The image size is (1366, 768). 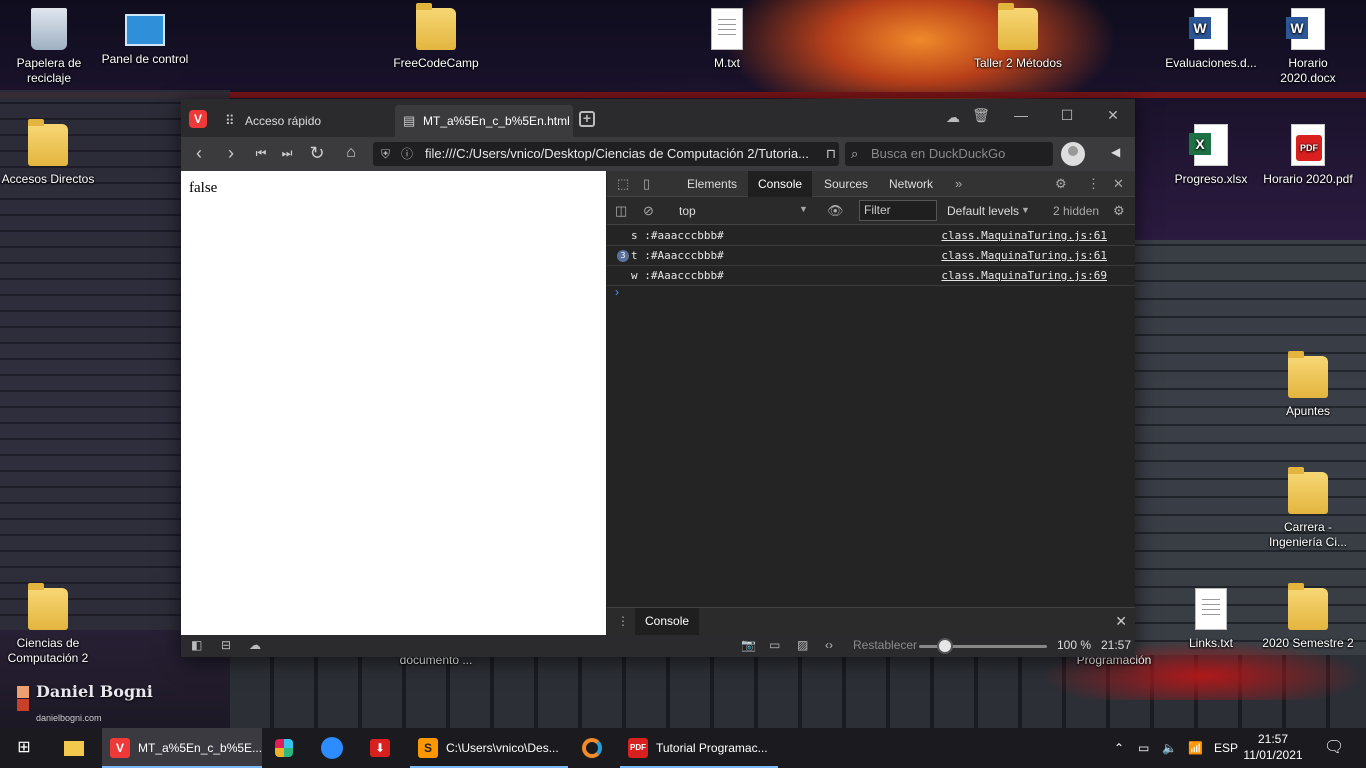 I want to click on camera-icon: 📷, so click(x=748, y=645).